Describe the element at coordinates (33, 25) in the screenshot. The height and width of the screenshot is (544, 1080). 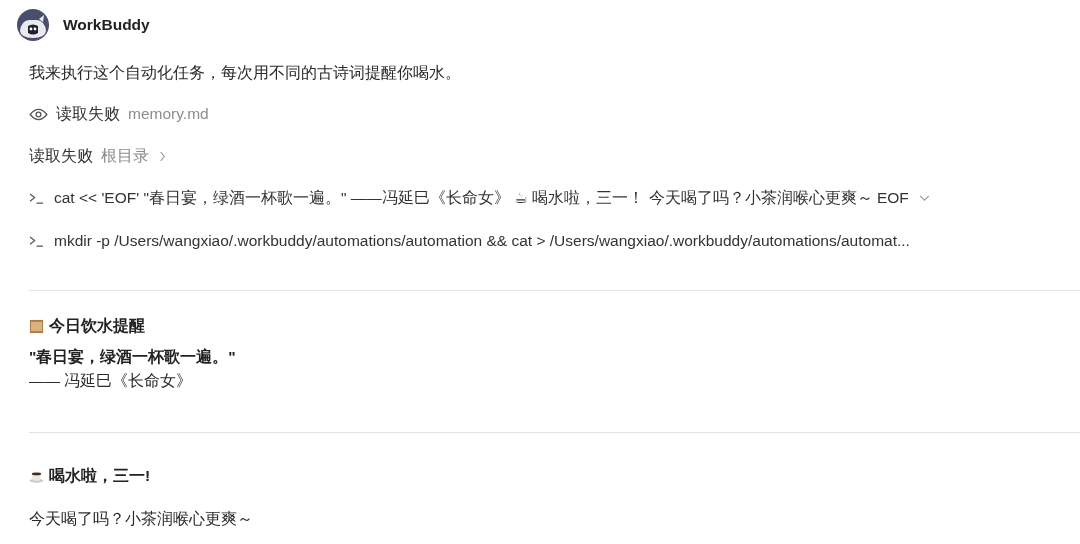
I see `avatar-icon` at that location.